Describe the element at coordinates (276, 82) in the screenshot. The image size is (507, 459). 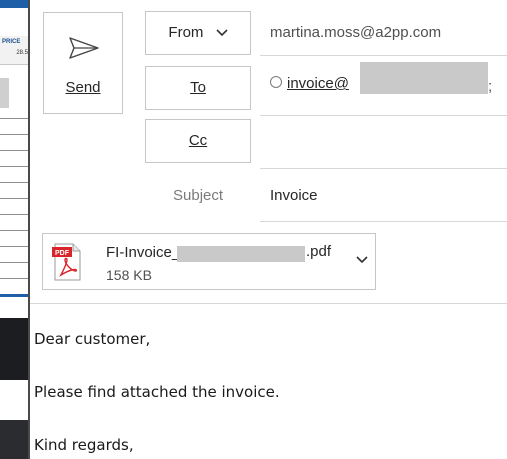
I see `recipient-status-icon` at that location.